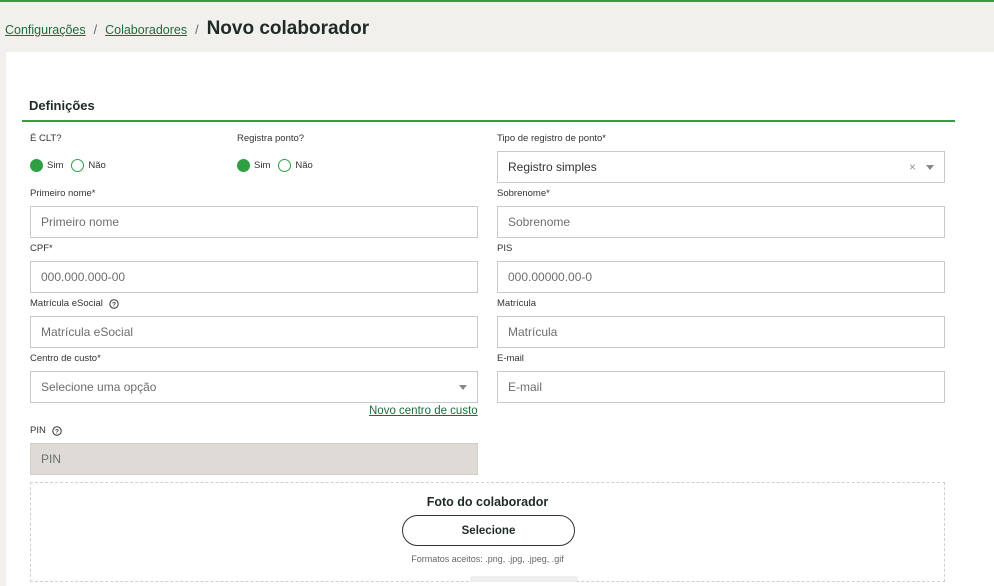 Image resolution: width=994 pixels, height=586 pixels. I want to click on matricula-esocial-label: Matrícula eSocial ?, so click(74, 303).